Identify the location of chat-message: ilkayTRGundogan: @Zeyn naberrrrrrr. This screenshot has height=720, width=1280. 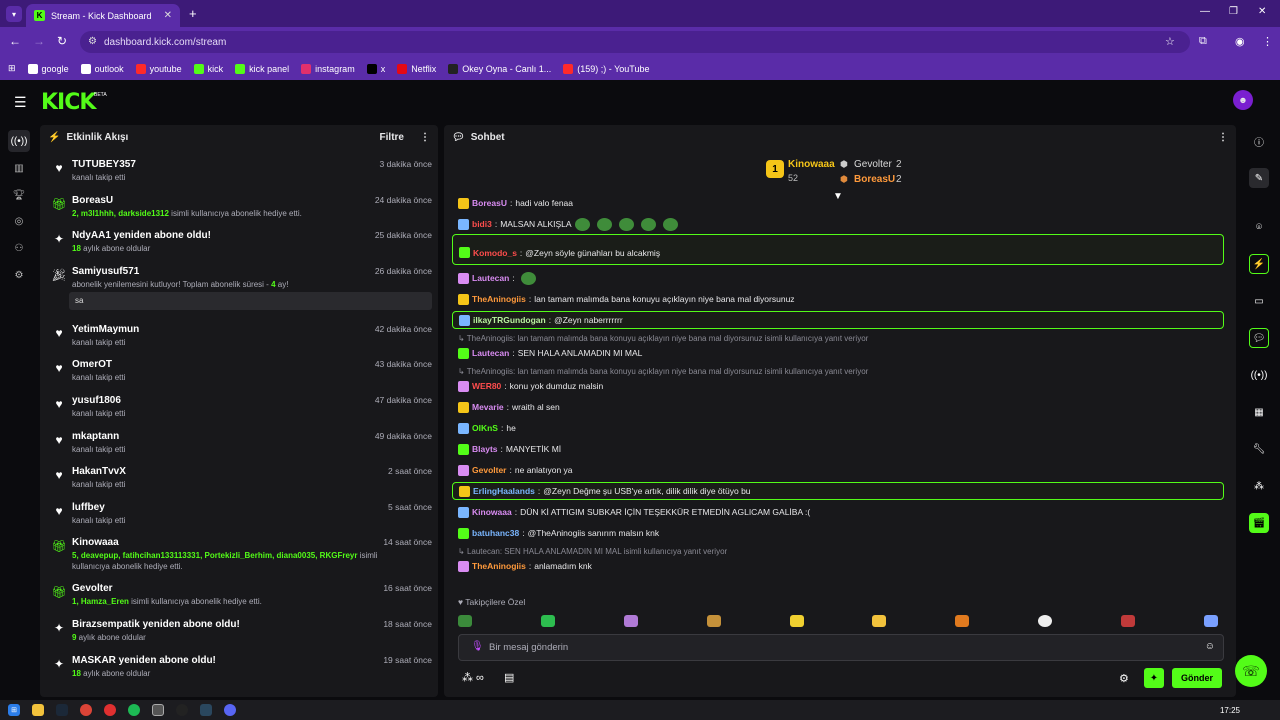
(838, 320).